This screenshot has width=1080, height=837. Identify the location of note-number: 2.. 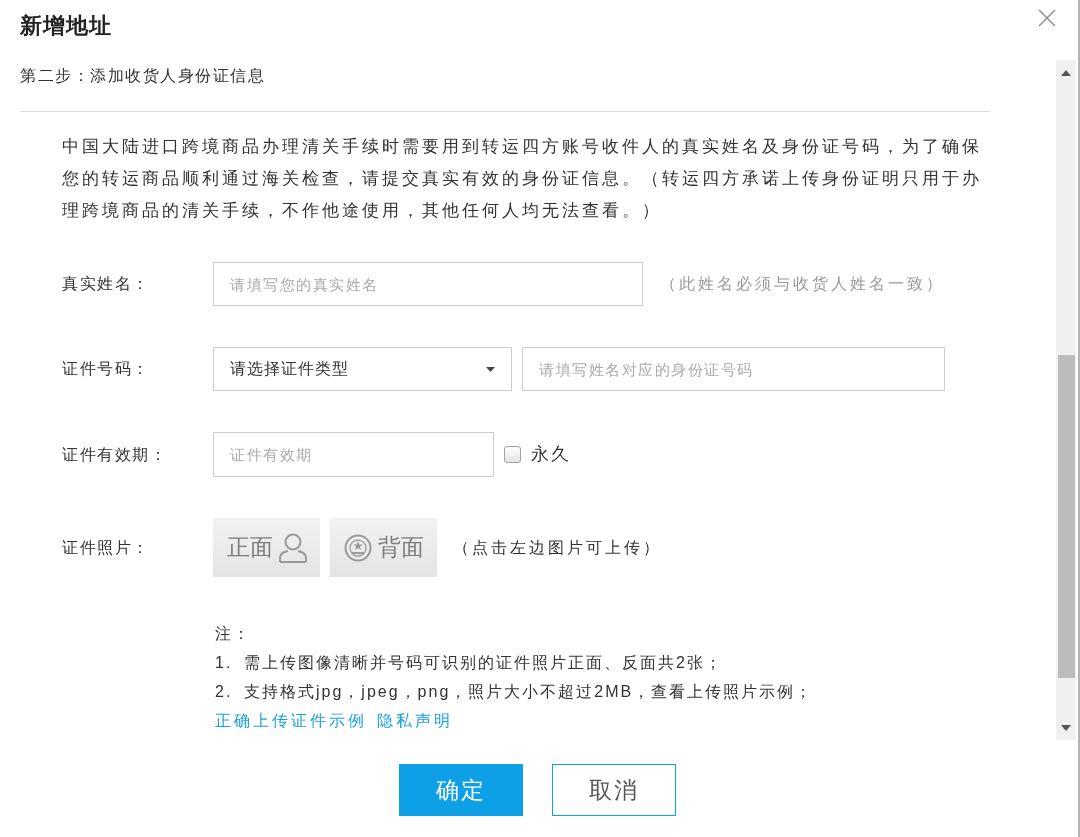
(224, 692).